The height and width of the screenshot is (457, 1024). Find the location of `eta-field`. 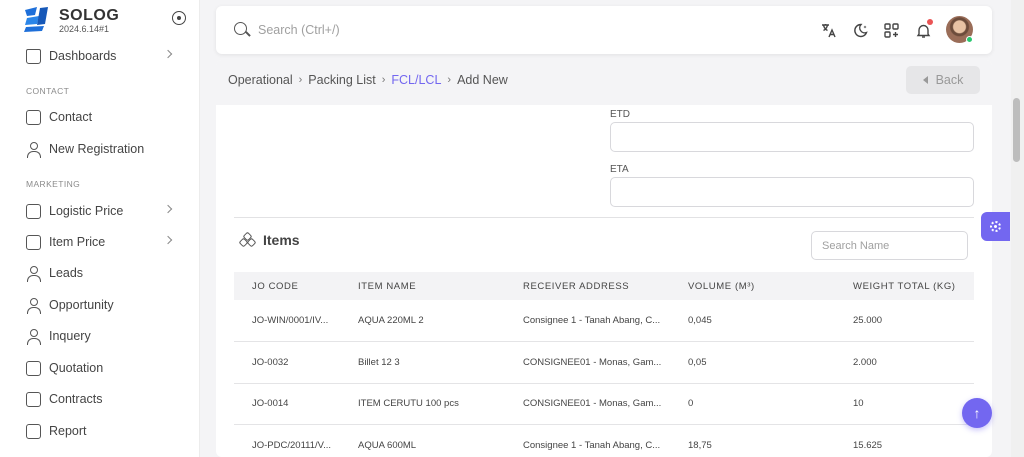

eta-field is located at coordinates (792, 192).